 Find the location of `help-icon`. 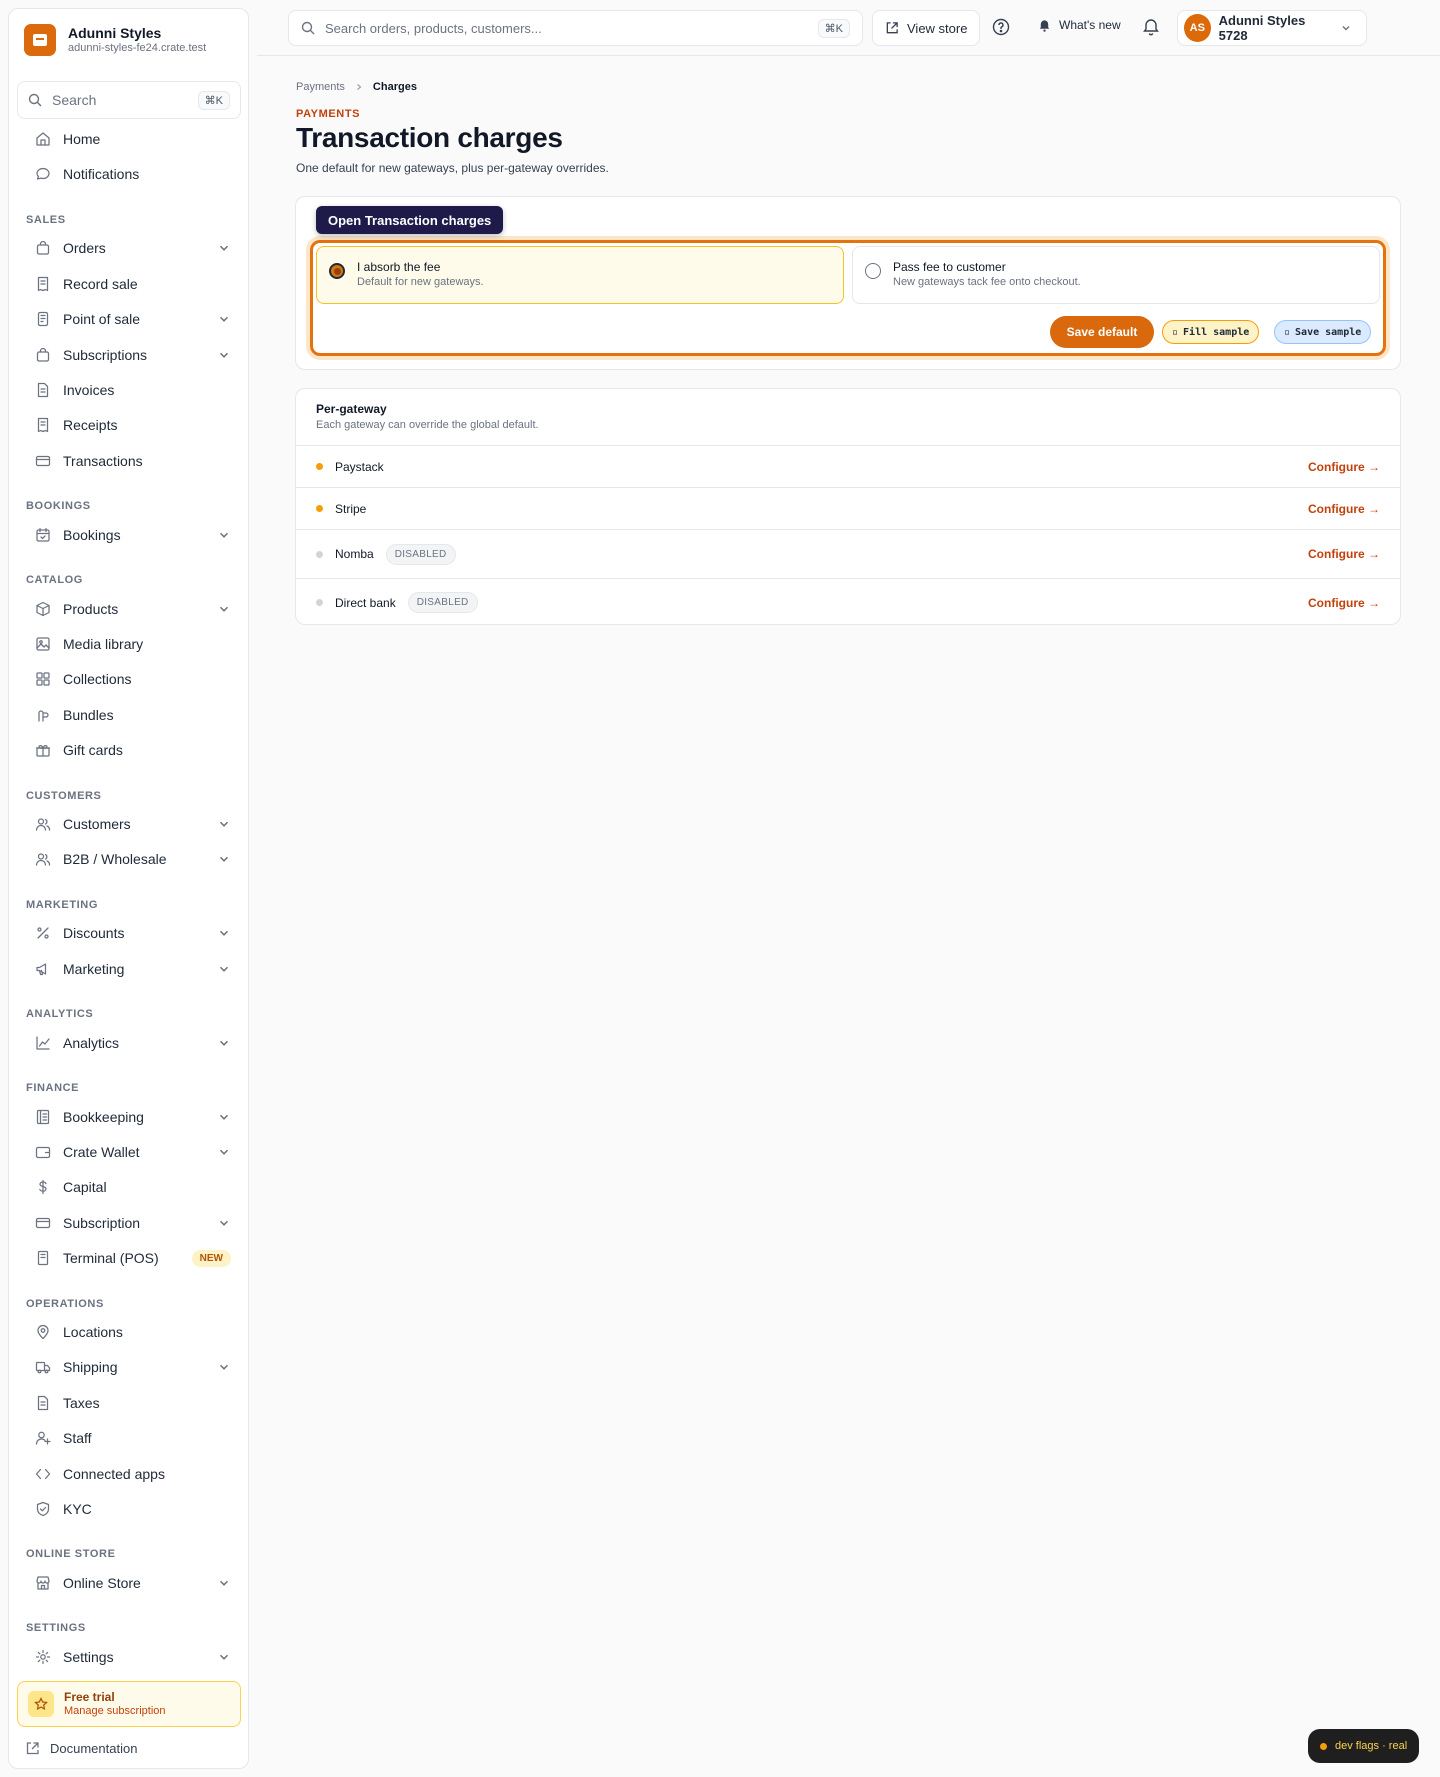

help-icon is located at coordinates (1001, 27).